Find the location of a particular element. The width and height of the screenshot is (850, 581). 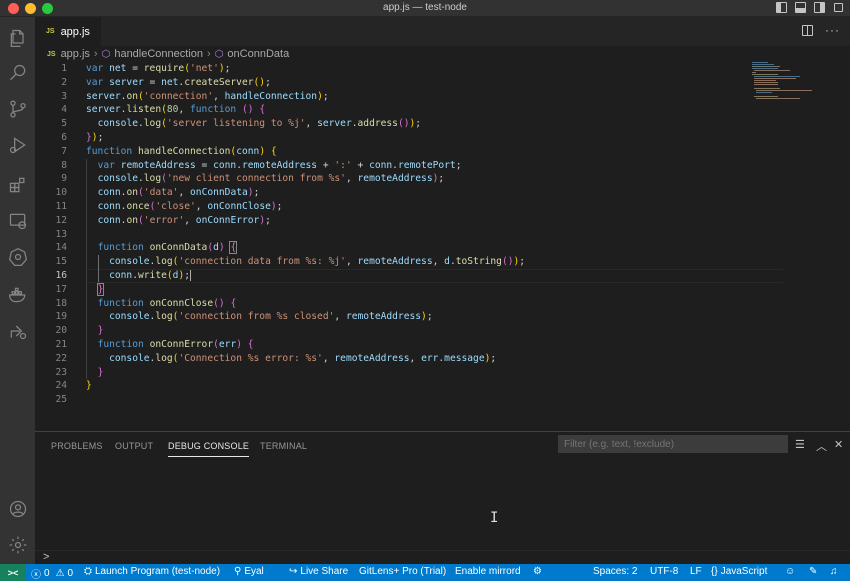

breadcrumb-symbol-handle-connection: handleConnection is located at coordinates (158, 54).